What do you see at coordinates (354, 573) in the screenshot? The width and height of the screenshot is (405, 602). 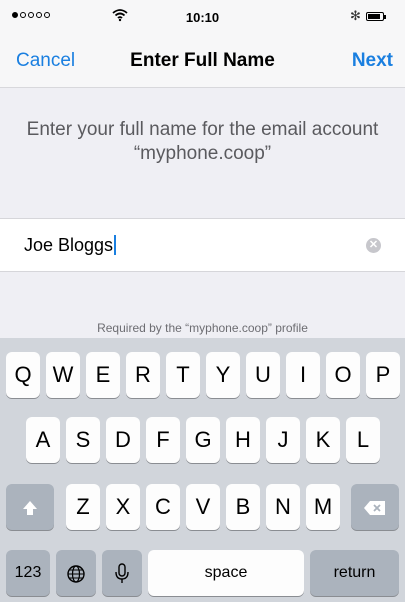 I see `return-key: return` at bounding box center [354, 573].